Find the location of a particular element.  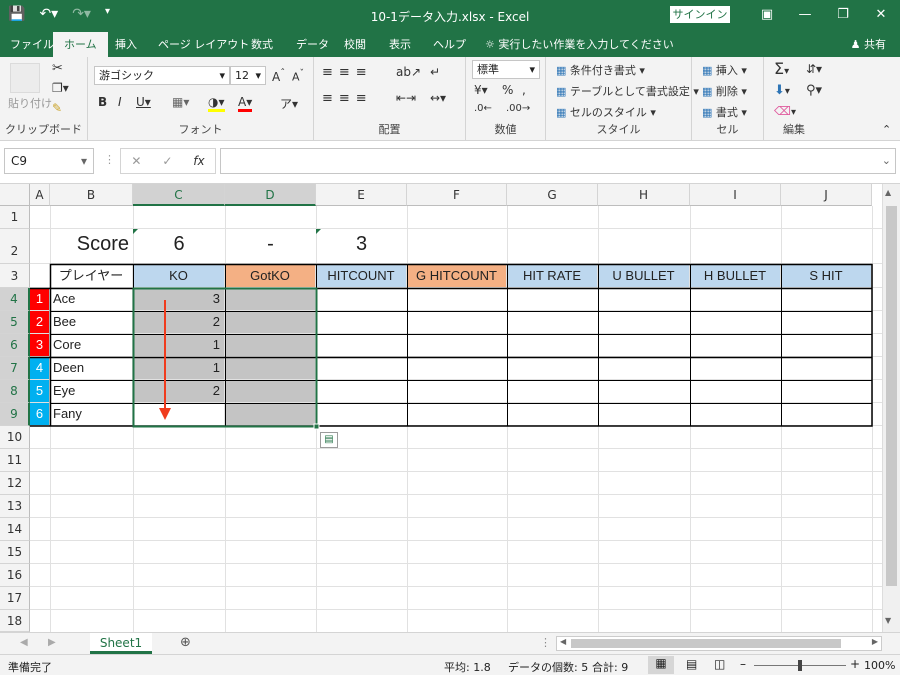

zoom-in-icon: + is located at coordinates (855, 664).